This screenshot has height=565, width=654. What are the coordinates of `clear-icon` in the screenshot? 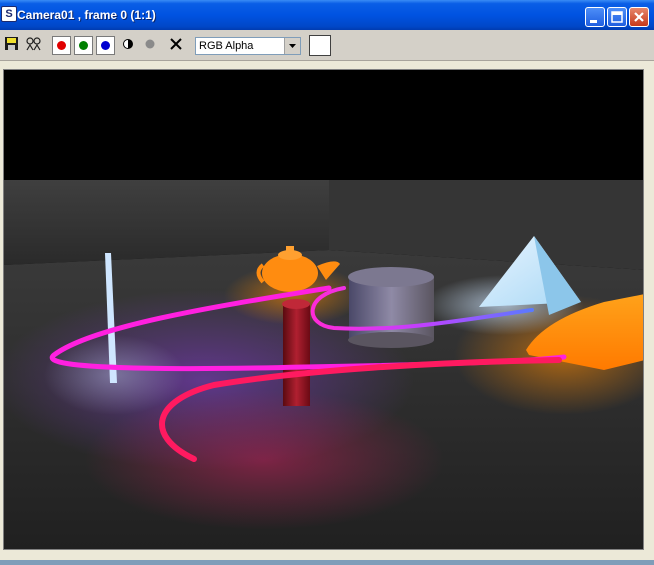 It's located at (176, 44).